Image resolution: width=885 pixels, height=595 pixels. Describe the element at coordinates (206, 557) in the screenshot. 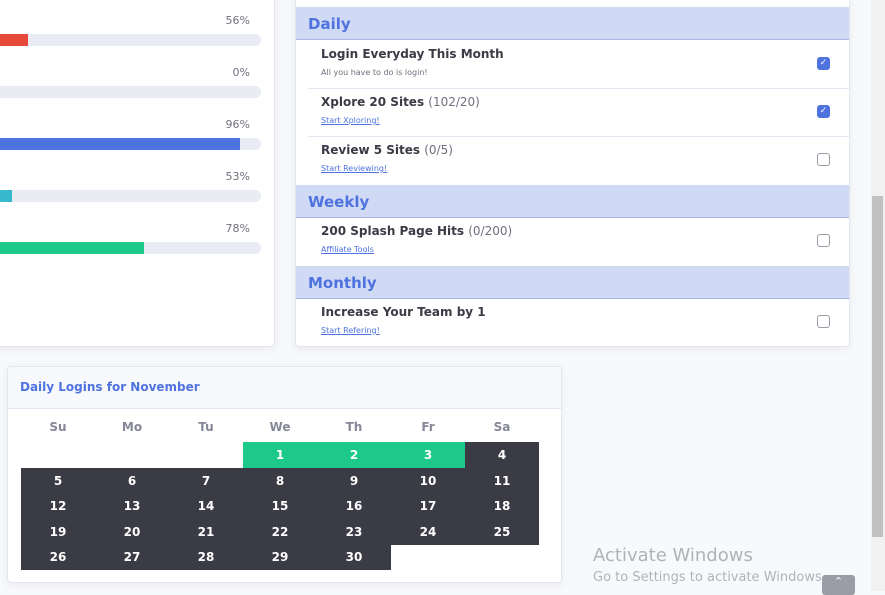

I see `calendar-day: 28` at that location.